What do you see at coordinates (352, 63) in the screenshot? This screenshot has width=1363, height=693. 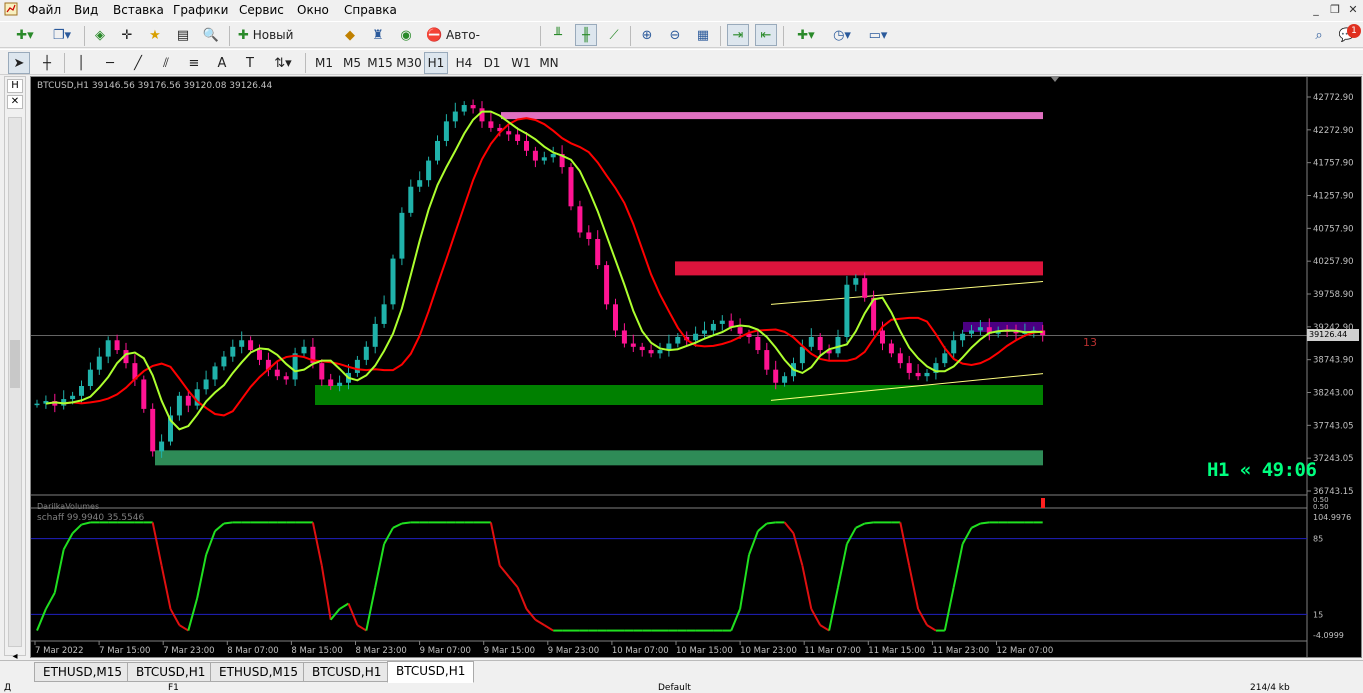 I see `timeframe-m5: M5` at bounding box center [352, 63].